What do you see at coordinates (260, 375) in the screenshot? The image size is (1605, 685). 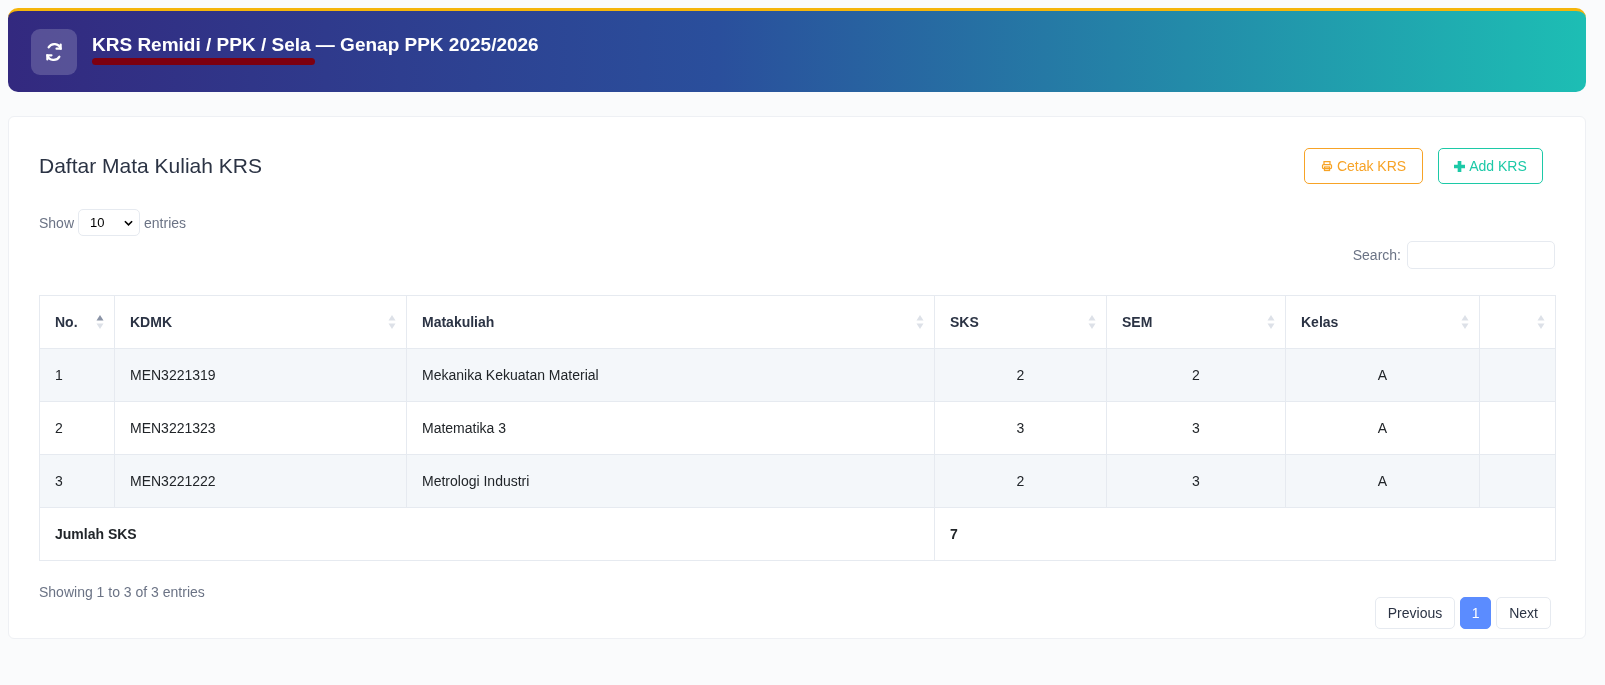 I see `table-cell: MEN3221319` at bounding box center [260, 375].